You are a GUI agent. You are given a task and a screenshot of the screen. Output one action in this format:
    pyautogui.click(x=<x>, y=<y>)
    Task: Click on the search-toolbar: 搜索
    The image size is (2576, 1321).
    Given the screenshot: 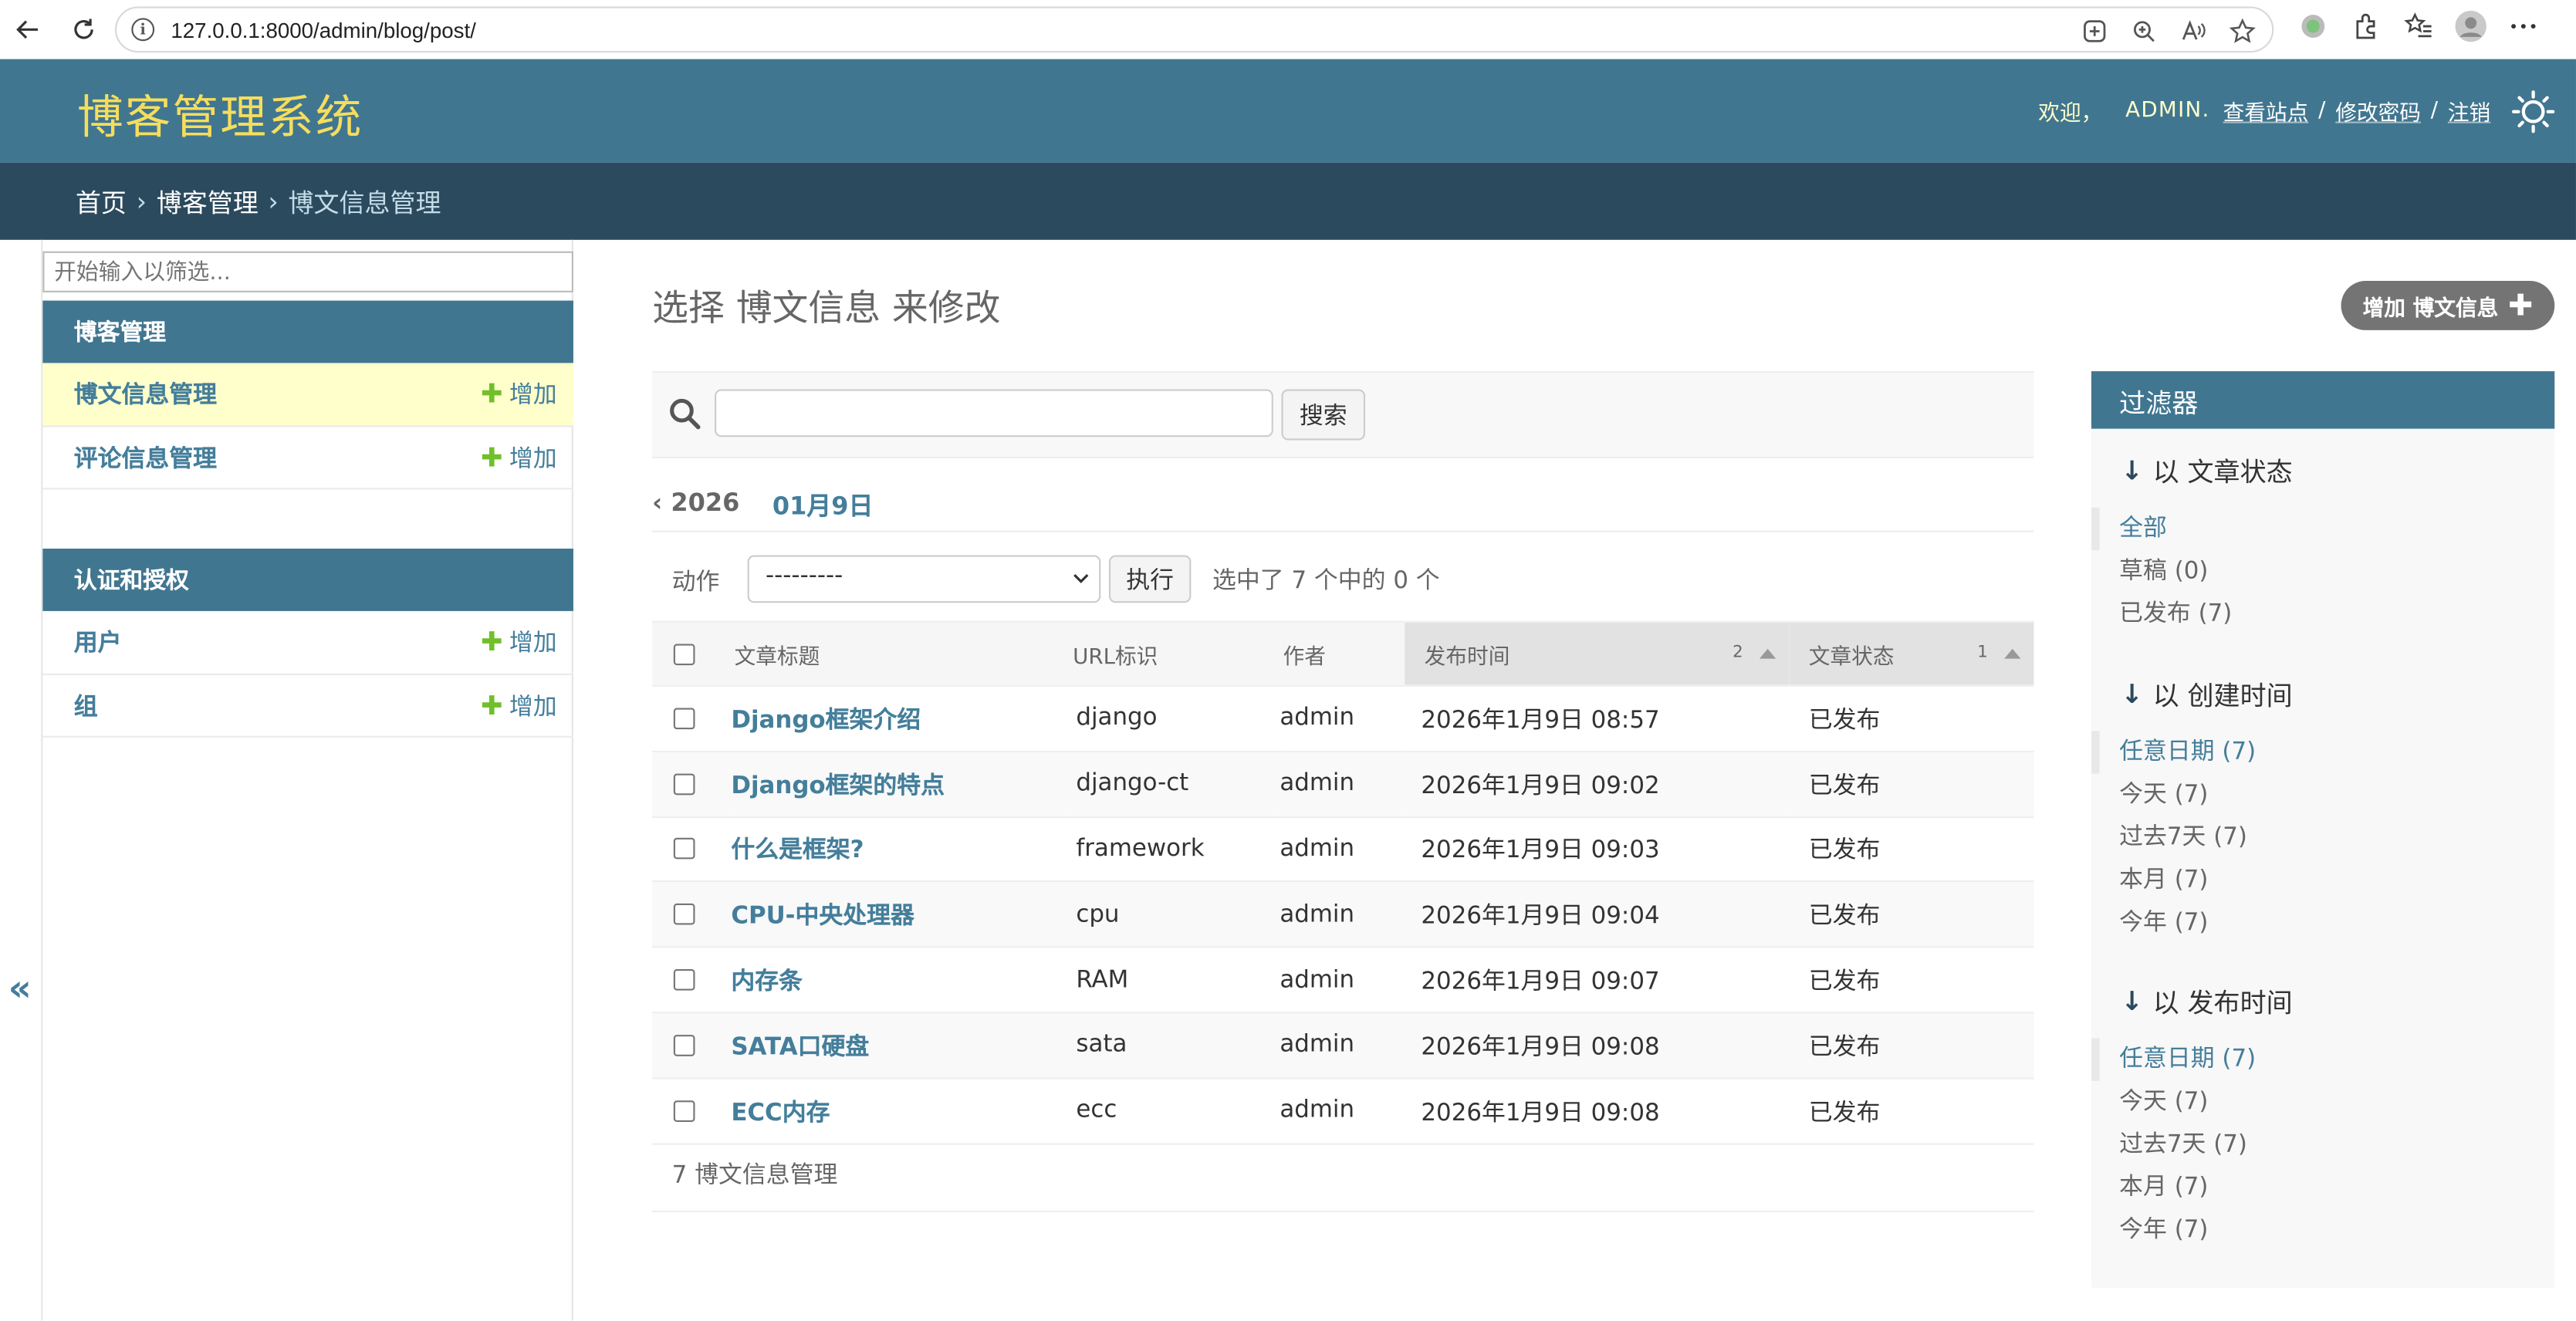 What is the action you would take?
    pyautogui.click(x=1343, y=414)
    